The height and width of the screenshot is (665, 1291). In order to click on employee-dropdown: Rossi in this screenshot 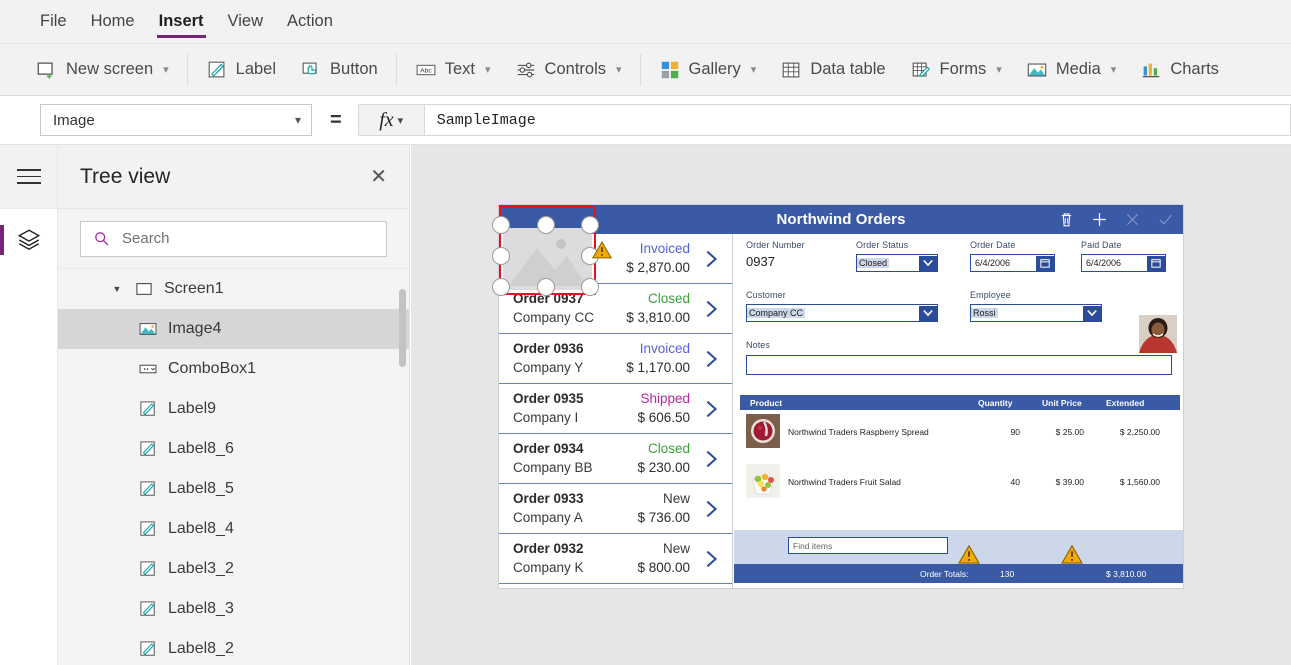, I will do `click(1036, 313)`.